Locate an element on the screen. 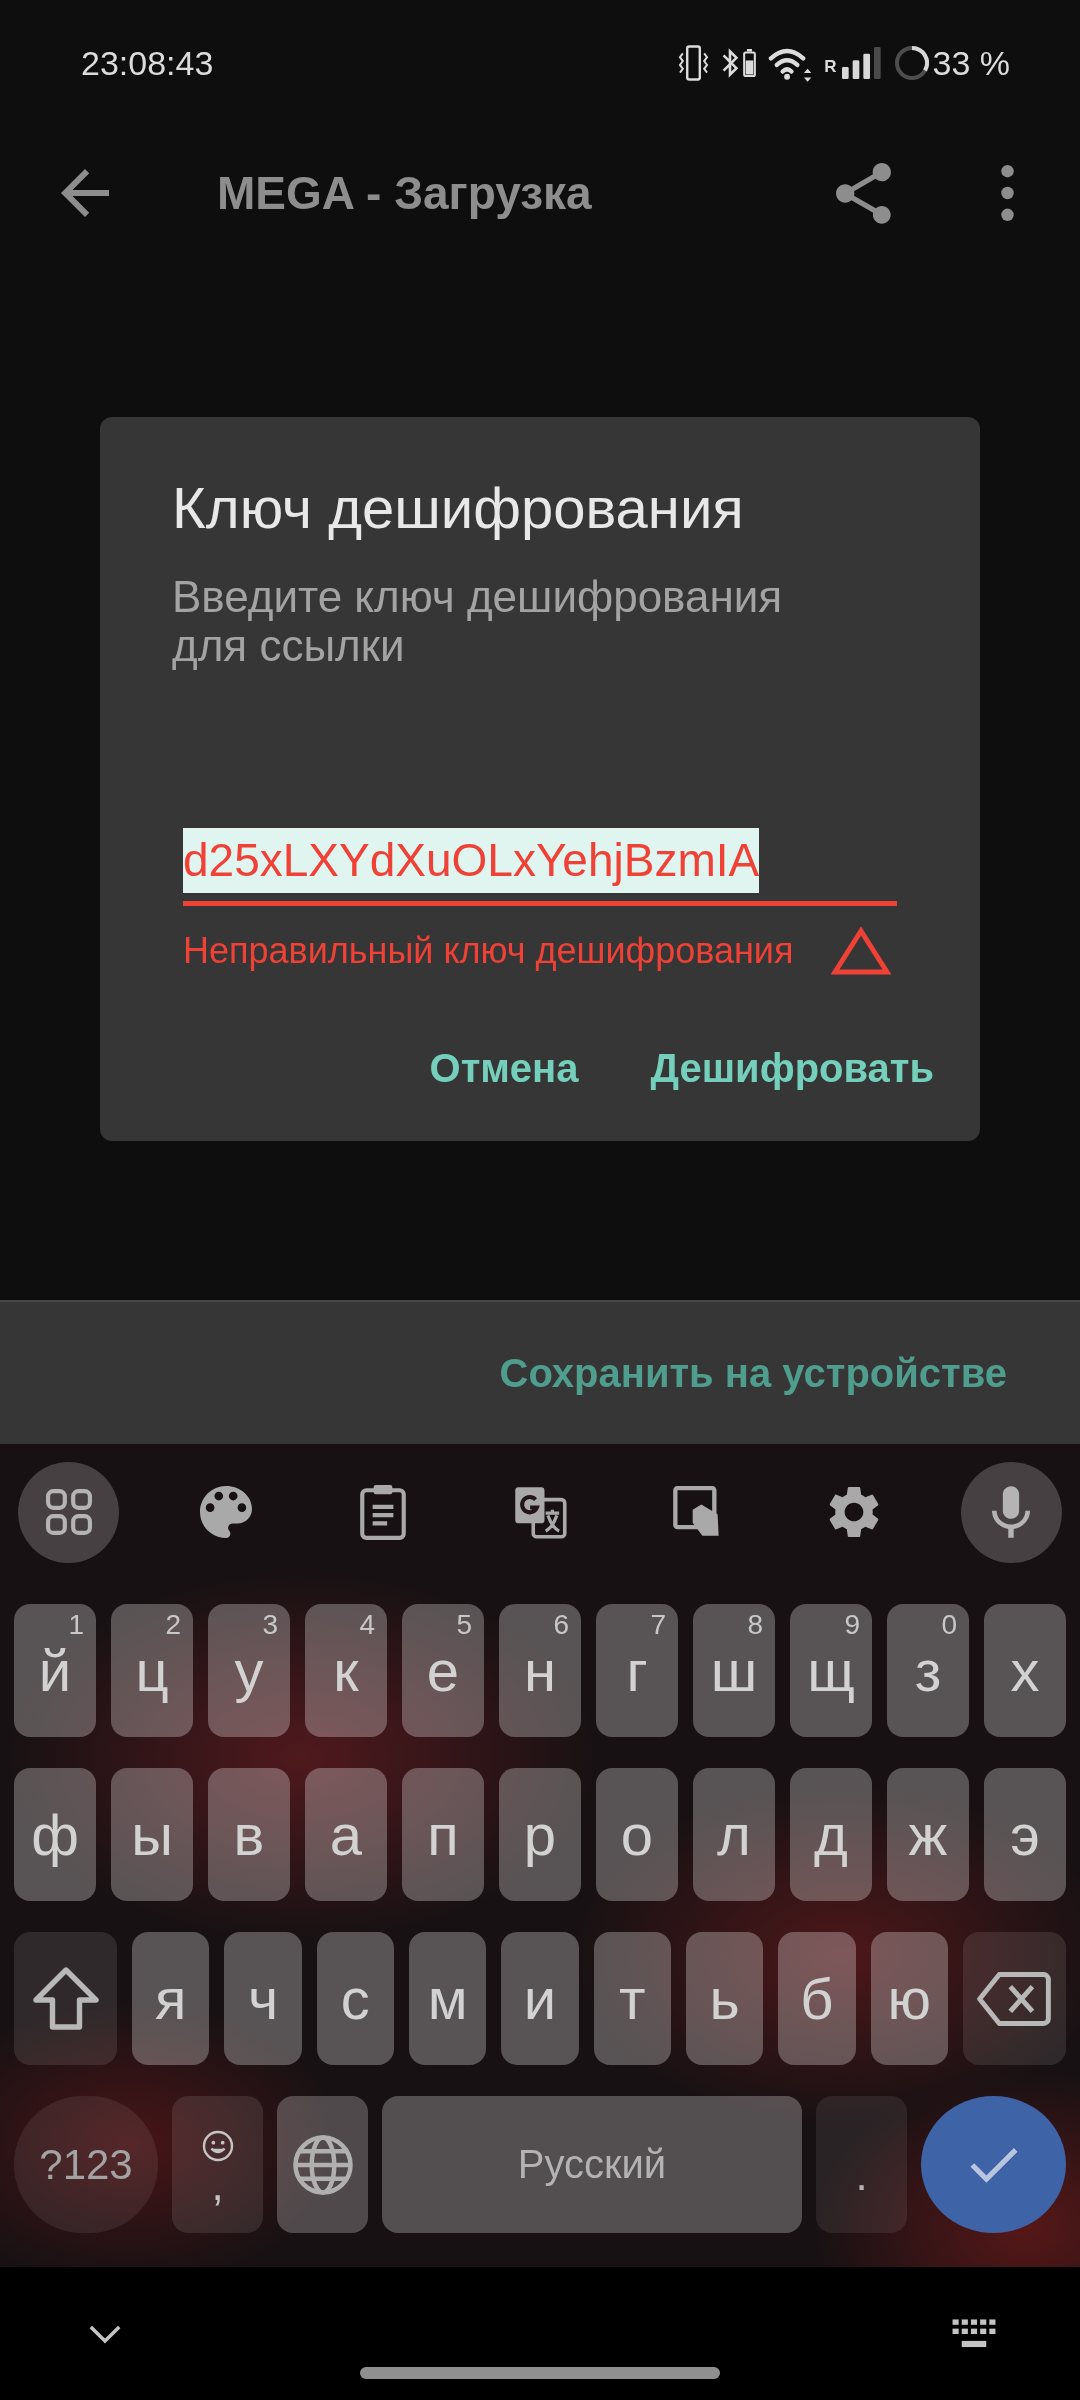 The image size is (1080, 2400). number-hint: 1 is located at coordinates (76, 1625).